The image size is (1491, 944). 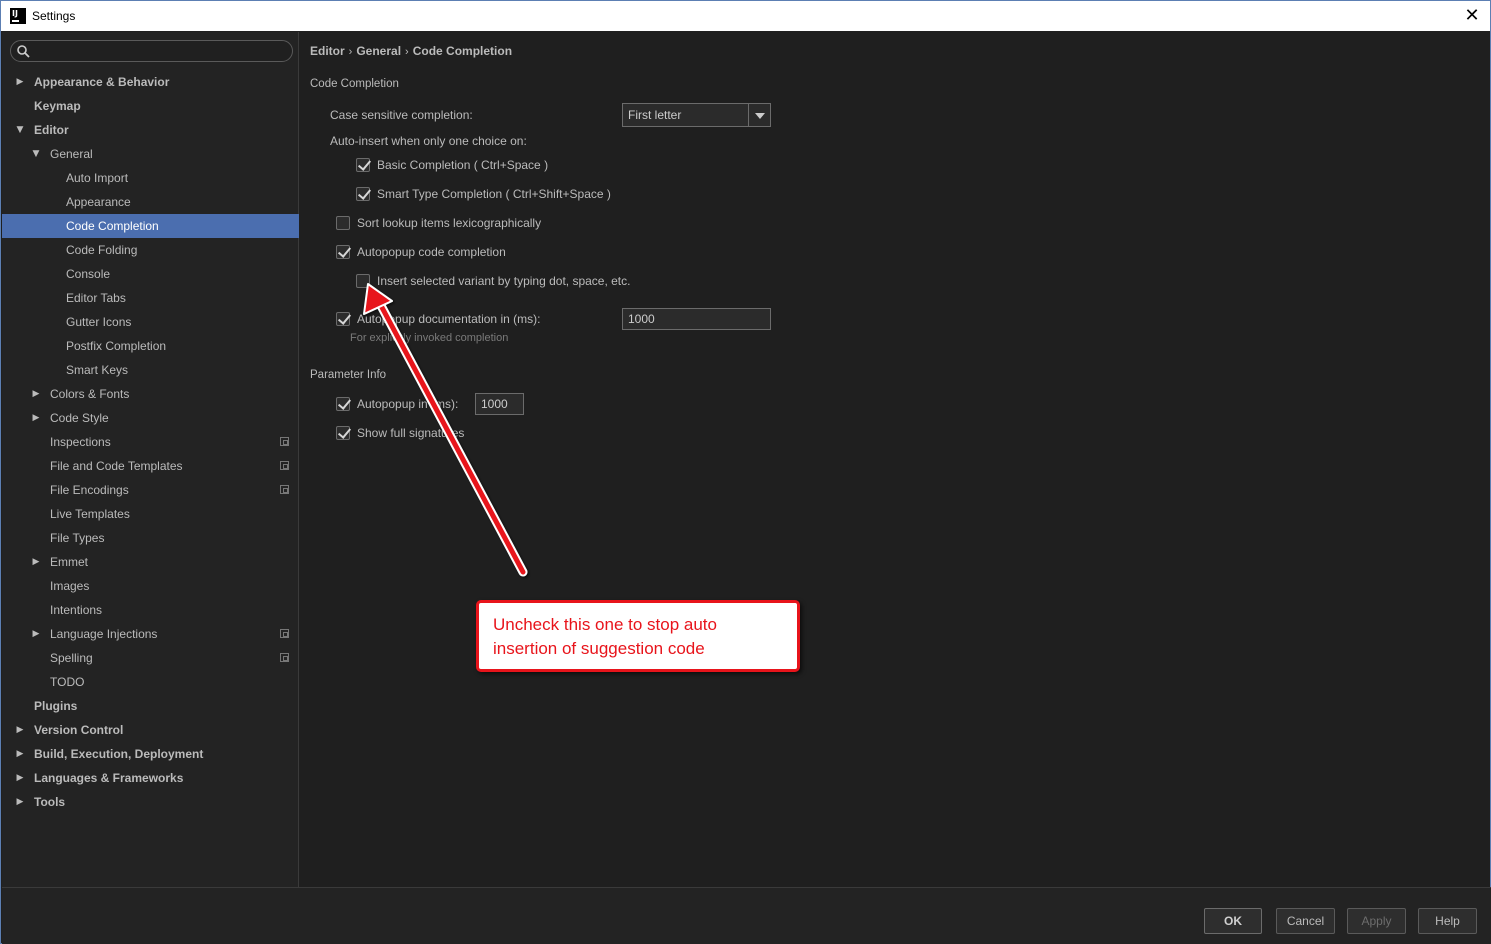 What do you see at coordinates (411, 51) in the screenshot?
I see `breadcrumb: Editor › General › Code Completion` at bounding box center [411, 51].